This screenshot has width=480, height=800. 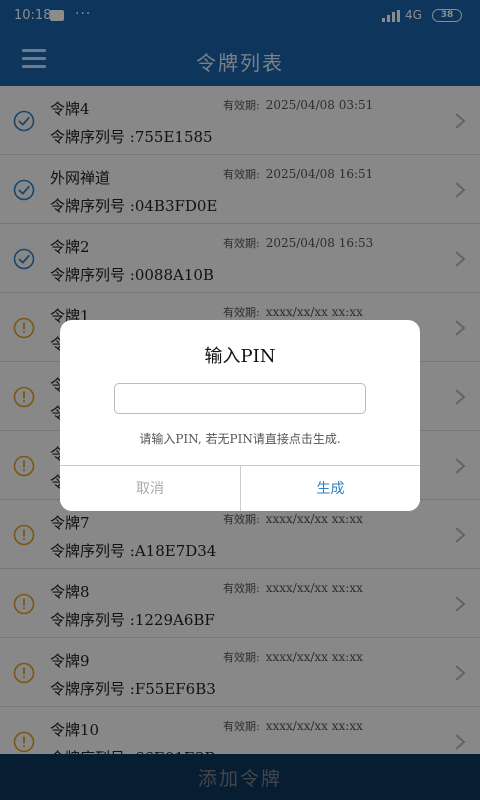 What do you see at coordinates (330, 488) in the screenshot?
I see `generate-button: 生成` at bounding box center [330, 488].